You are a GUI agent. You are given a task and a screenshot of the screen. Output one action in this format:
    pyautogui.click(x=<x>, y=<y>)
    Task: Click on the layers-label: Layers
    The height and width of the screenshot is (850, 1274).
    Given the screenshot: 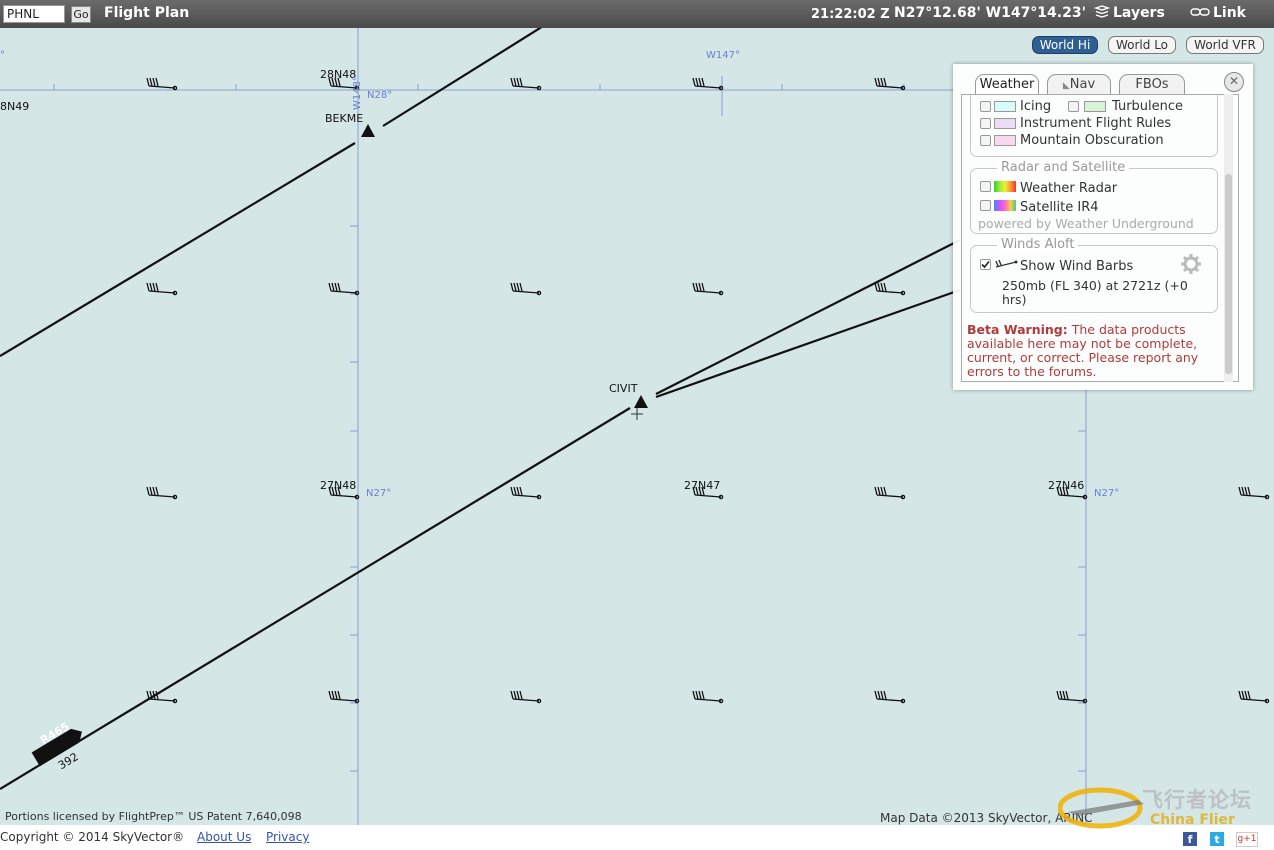 What is the action you would take?
    pyautogui.click(x=1139, y=13)
    